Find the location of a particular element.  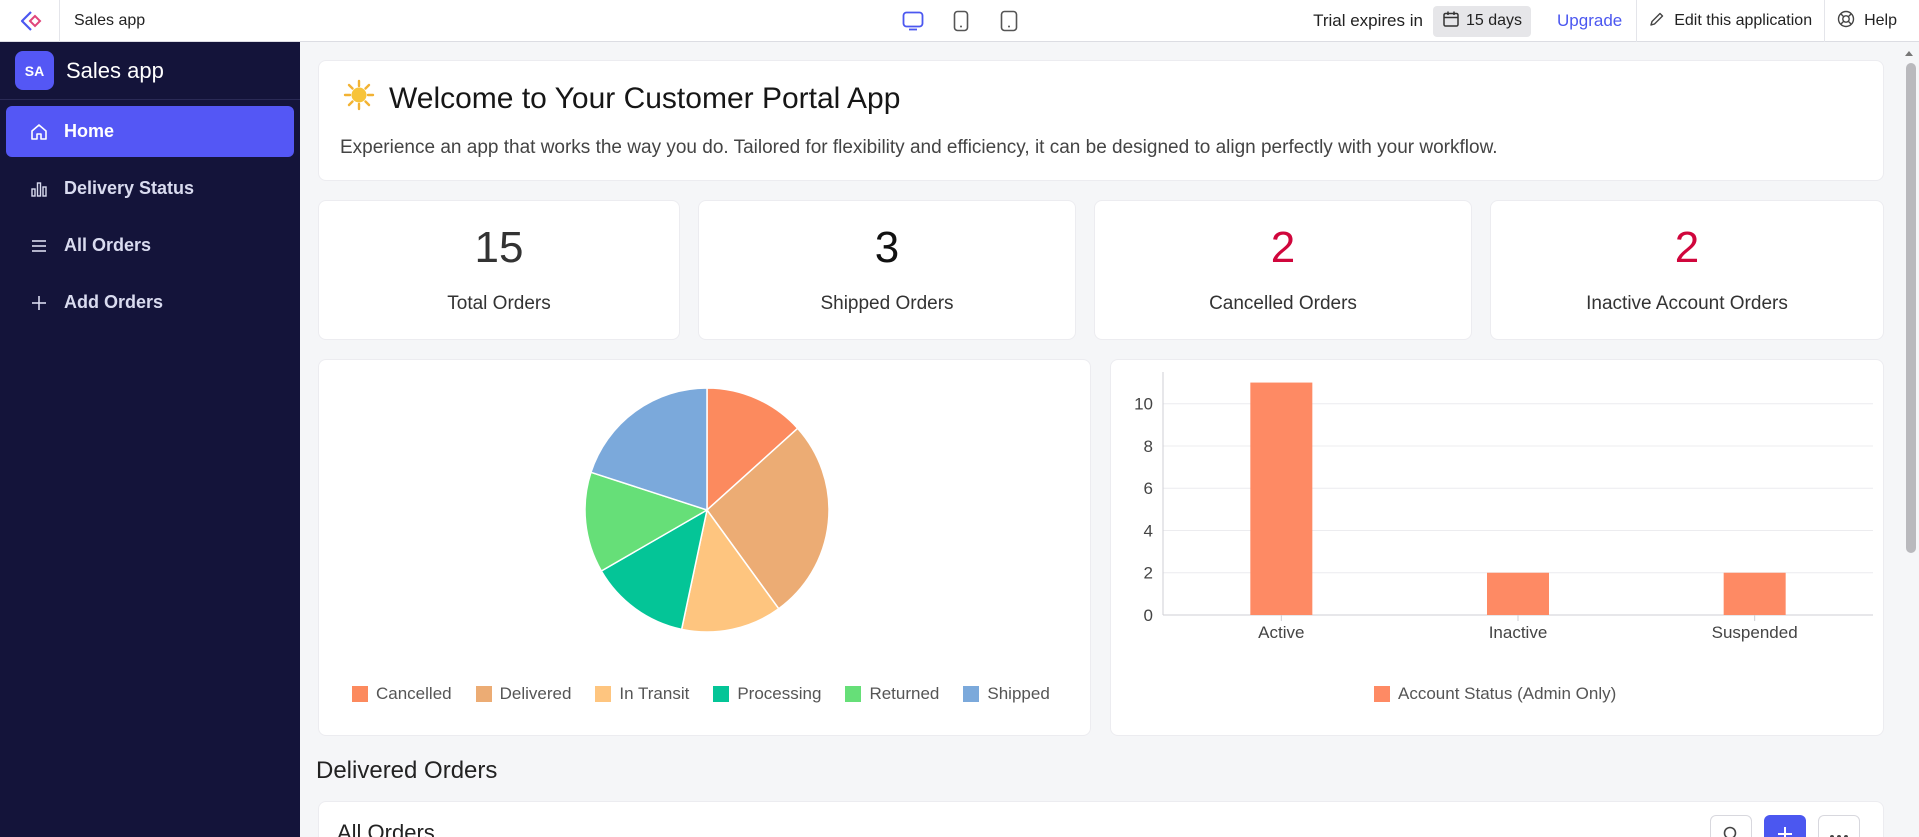

edit-application-button: Edit this application is located at coordinates (1730, 21).